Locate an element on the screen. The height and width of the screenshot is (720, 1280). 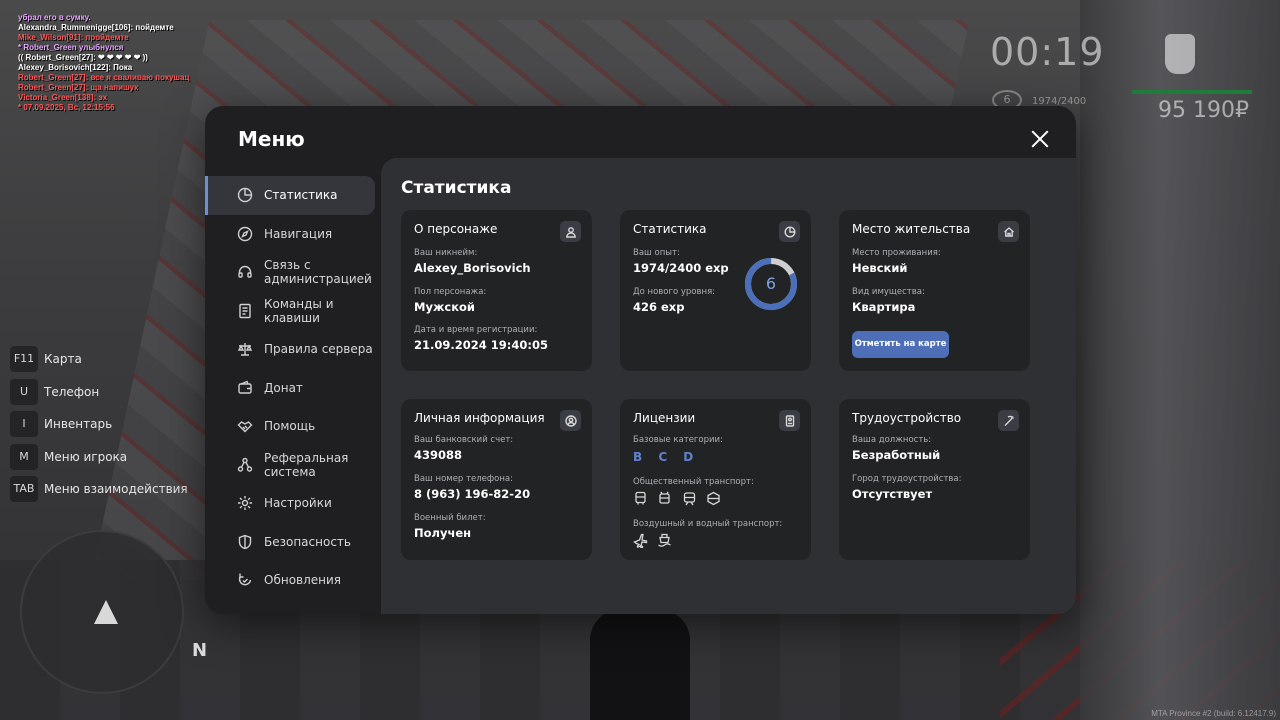
sidebar-item-settings: Настройки is located at coordinates (293, 503).